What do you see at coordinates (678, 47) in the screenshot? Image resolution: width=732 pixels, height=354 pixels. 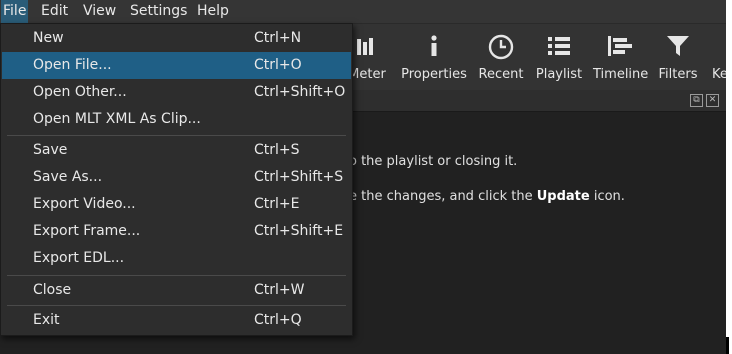 I see `filter-funnel-icon` at bounding box center [678, 47].